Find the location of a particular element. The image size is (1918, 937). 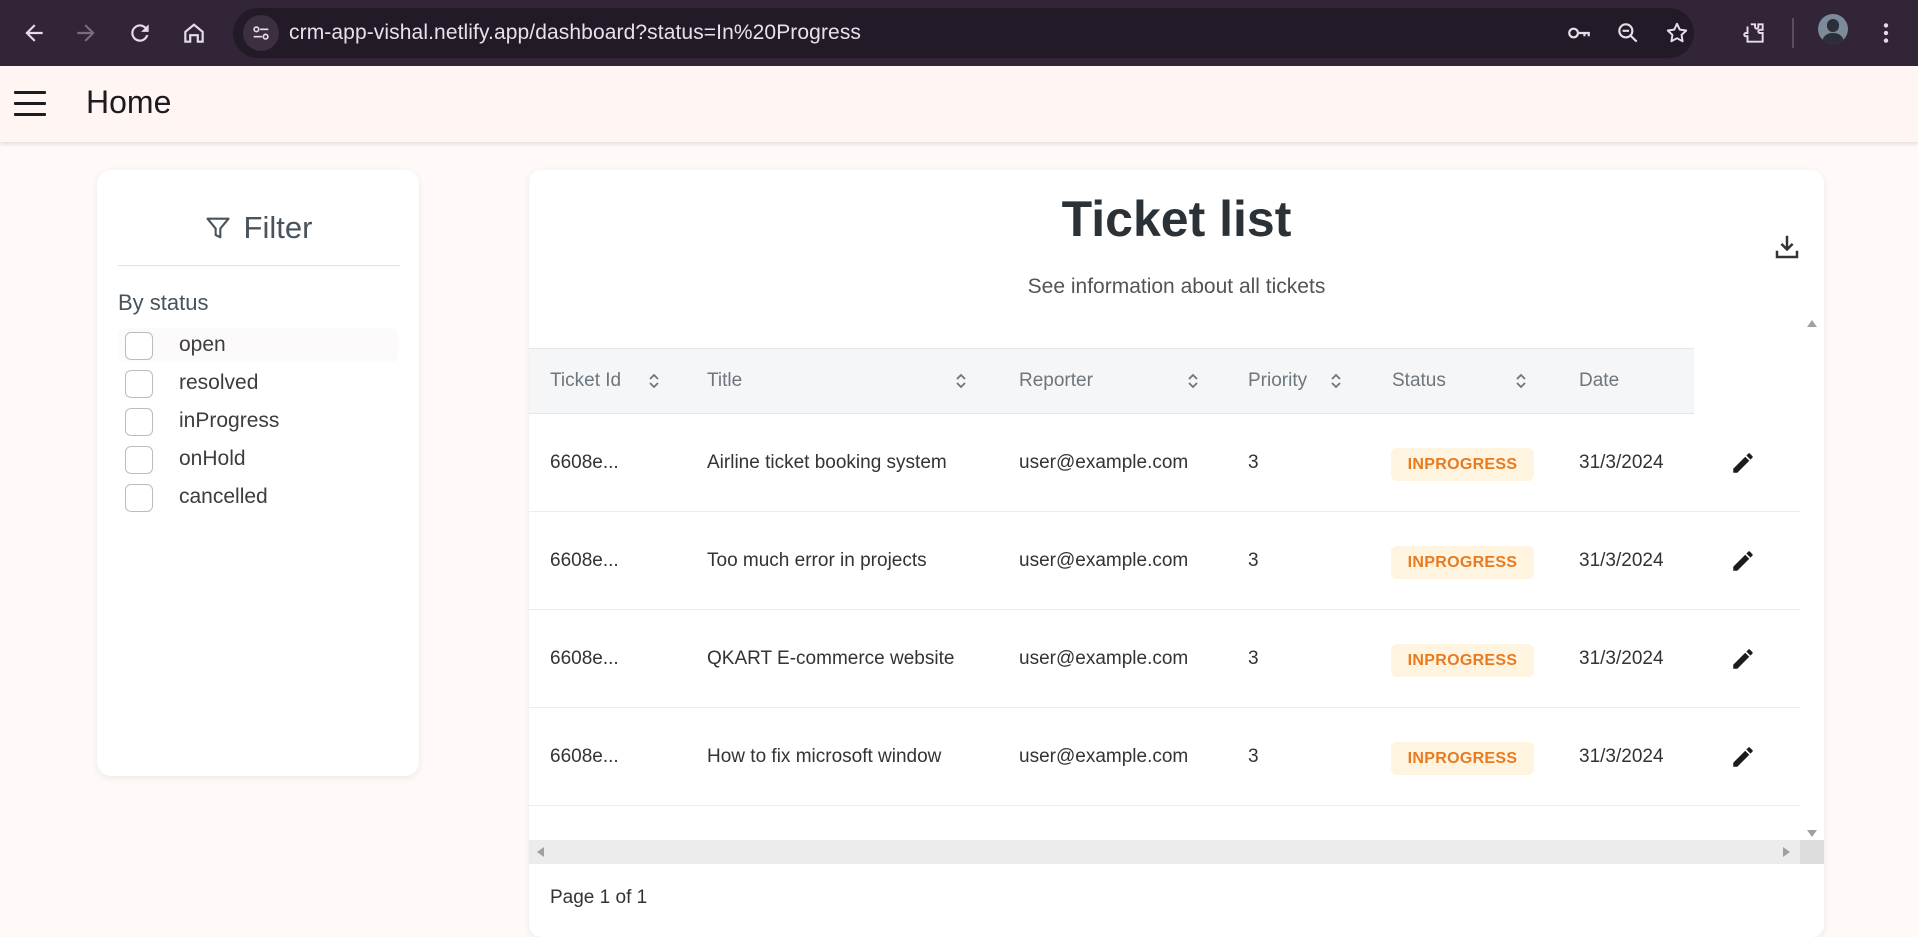

forward-icon is located at coordinates (86, 33).